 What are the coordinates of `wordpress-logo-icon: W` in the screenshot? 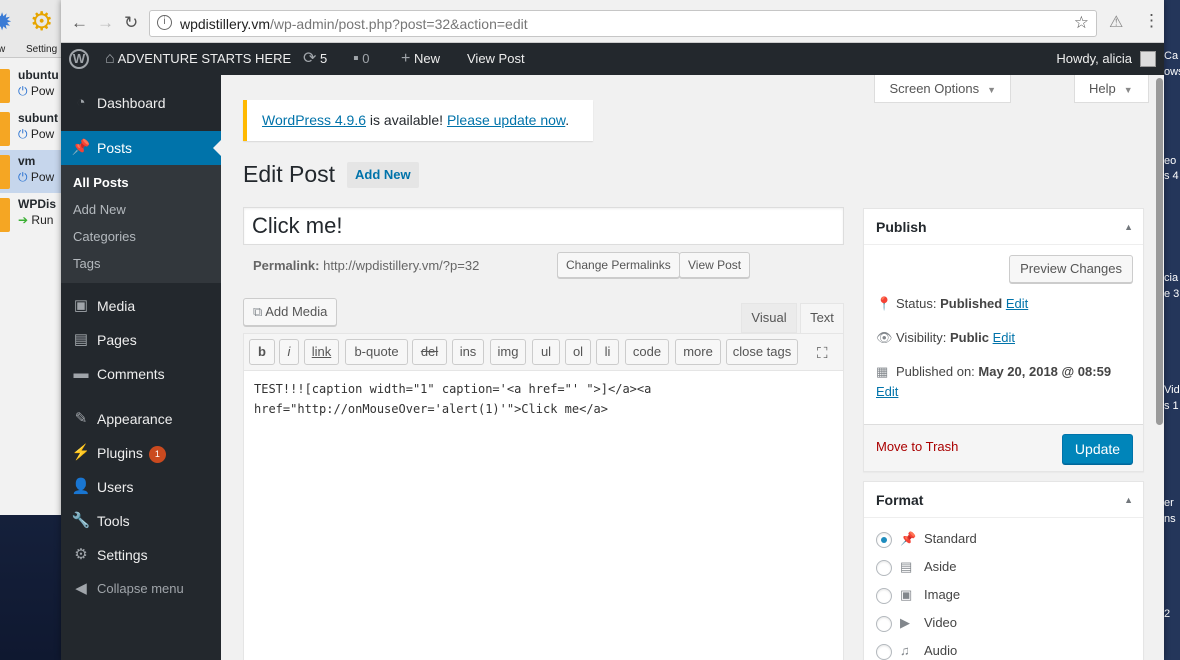 It's located at (79, 59).